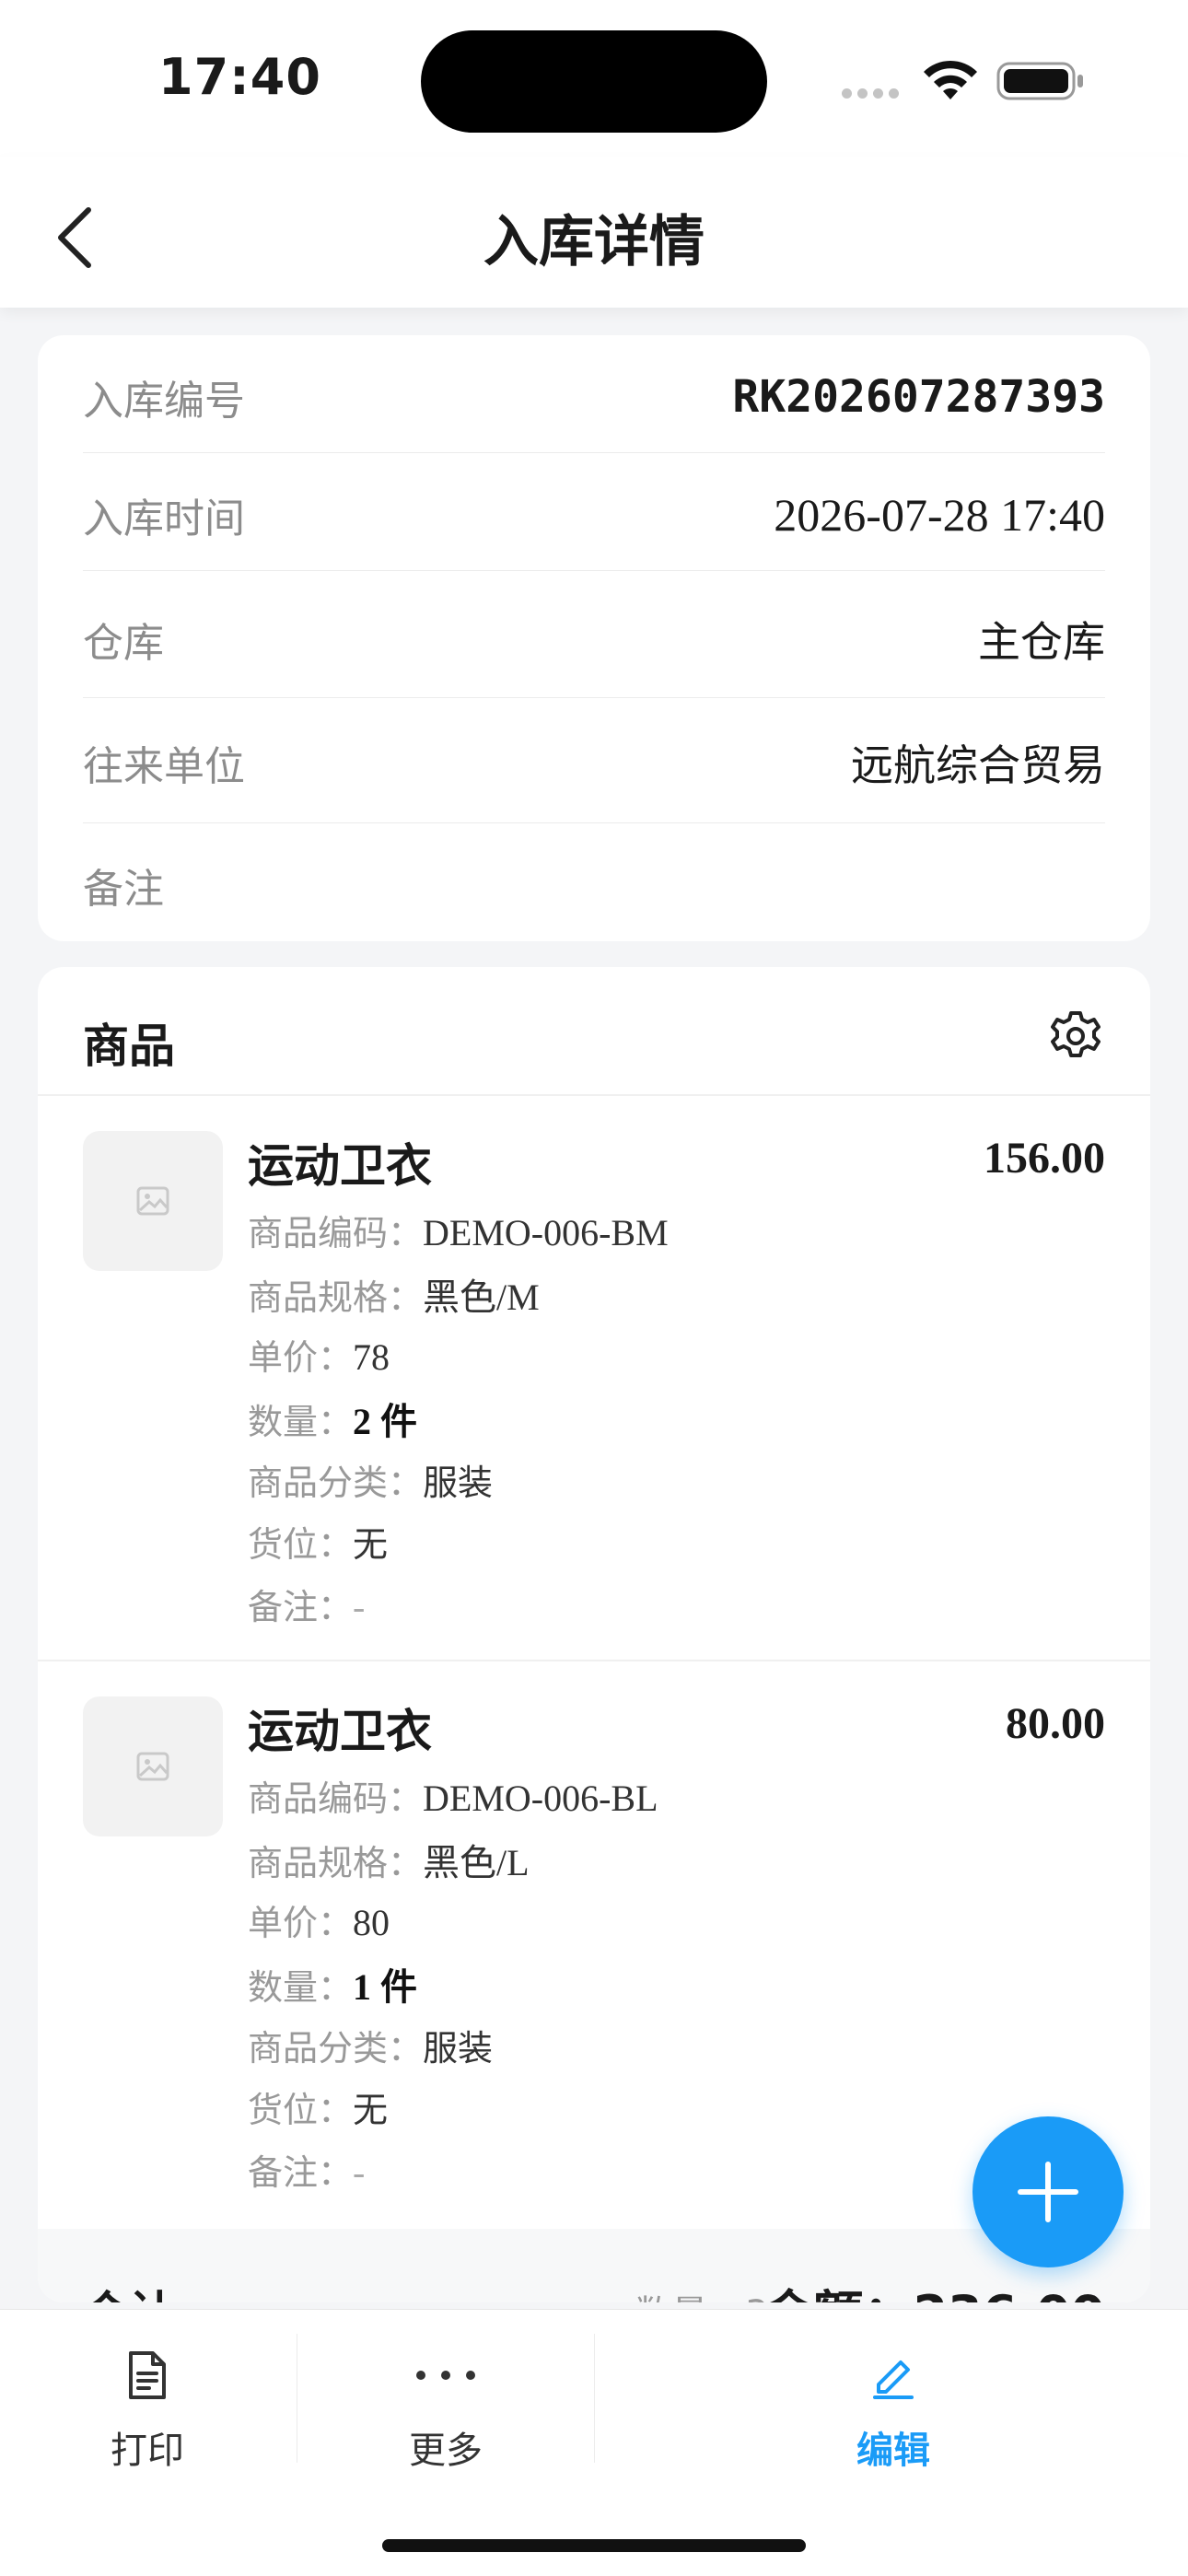  I want to click on document-icon, so click(147, 2375).